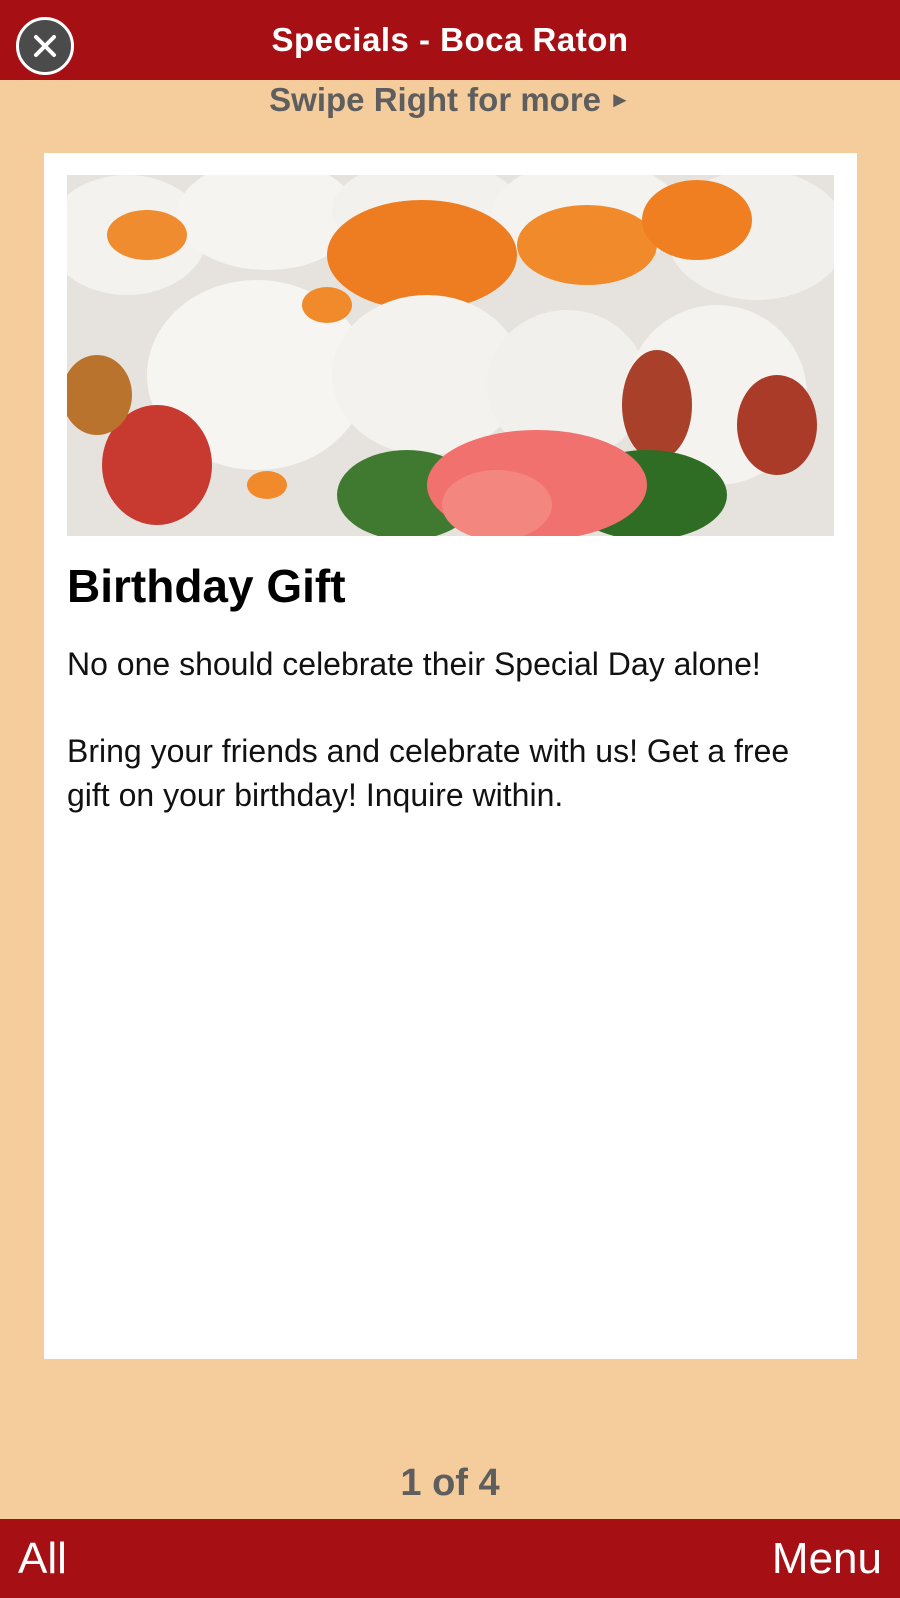  Describe the element at coordinates (435, 99) in the screenshot. I see `swipe-hint-text: Swipe Right for more` at that location.